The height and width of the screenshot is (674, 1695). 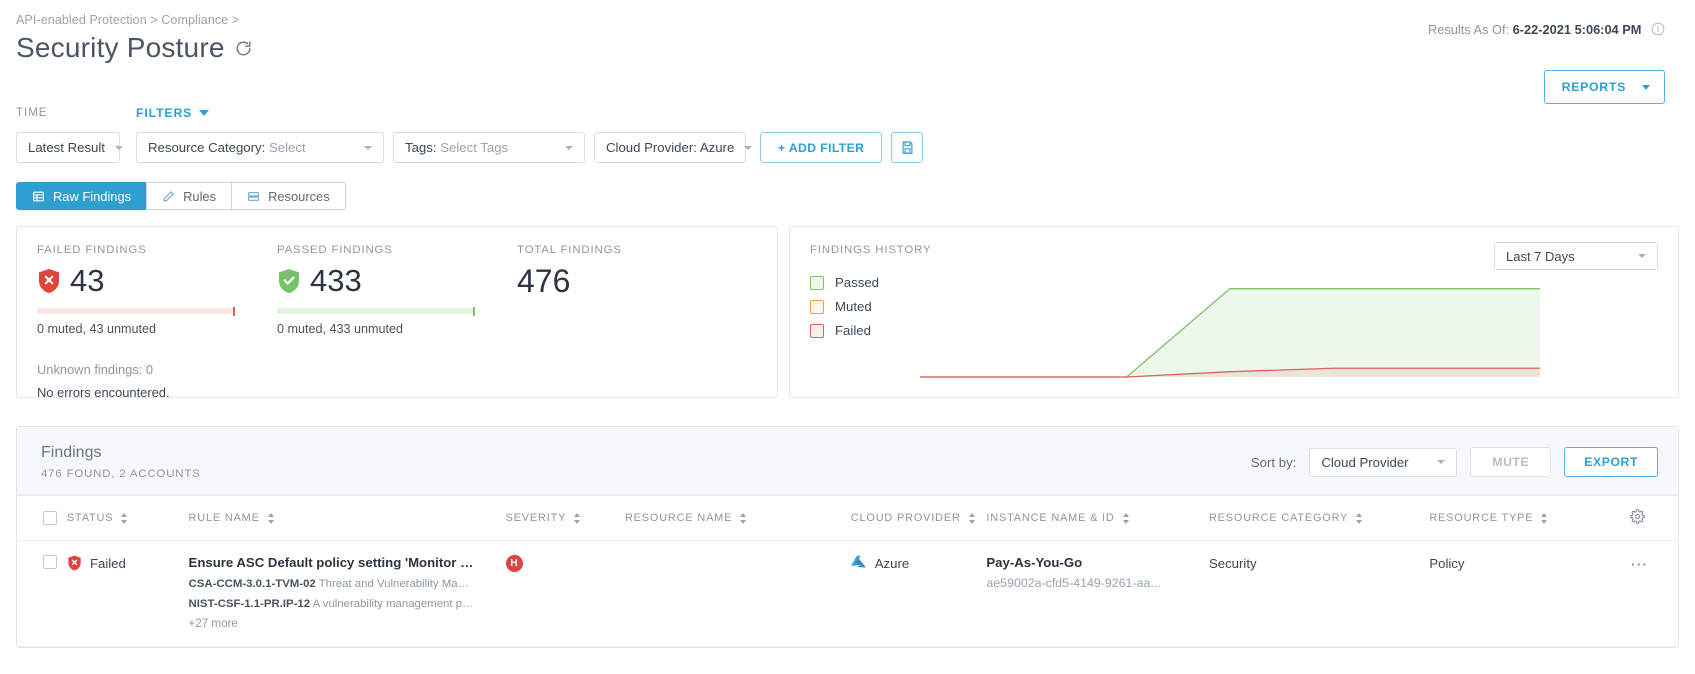 What do you see at coordinates (164, 113) in the screenshot?
I see `filters-toggle-label: FILTERS` at bounding box center [164, 113].